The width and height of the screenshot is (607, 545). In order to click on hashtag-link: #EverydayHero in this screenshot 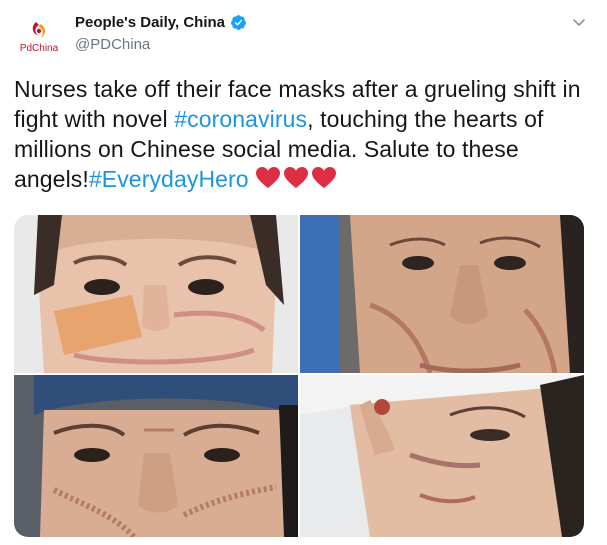, I will do `click(169, 179)`.